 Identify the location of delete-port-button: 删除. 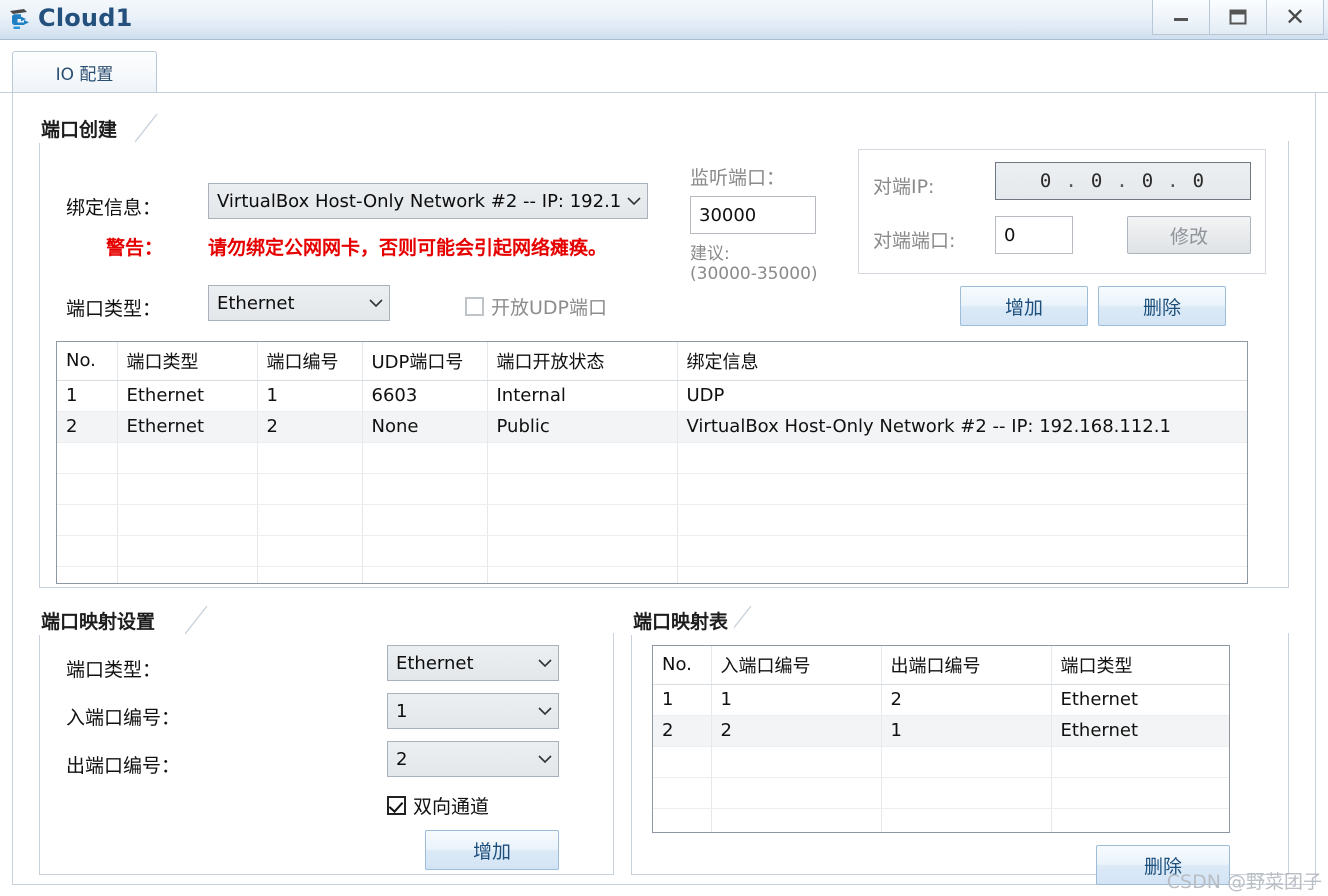
(1162, 306).